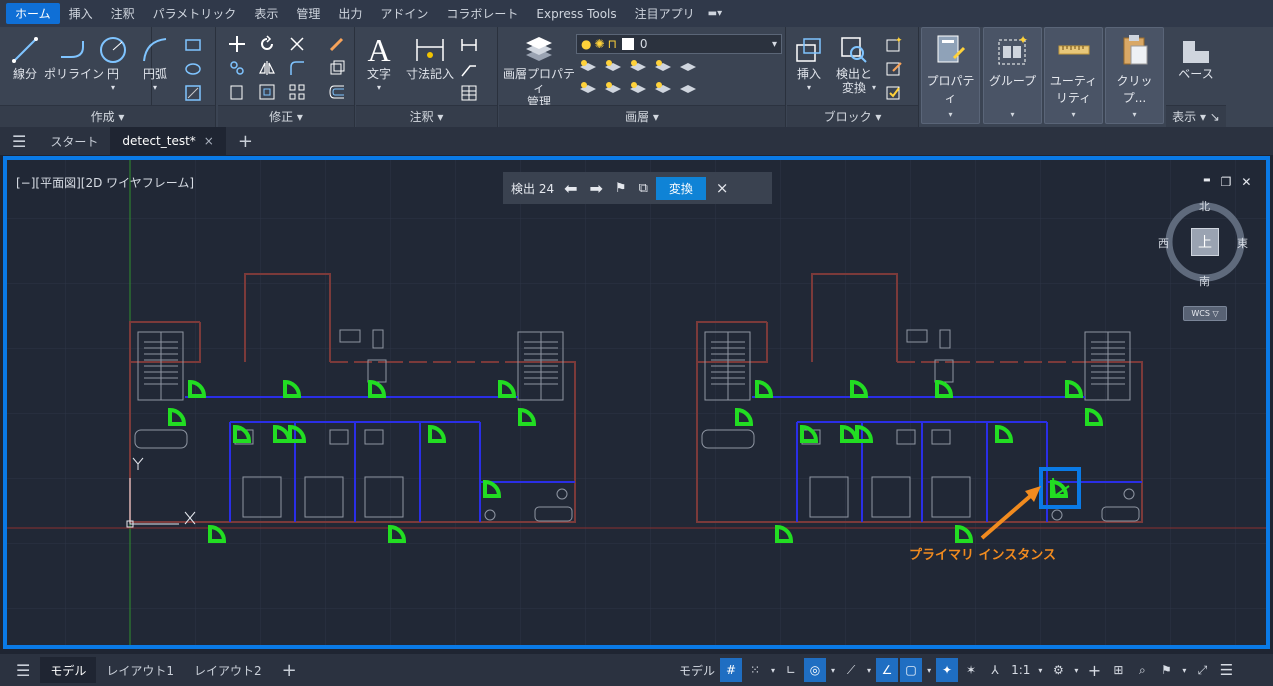 This screenshot has width=1273, height=686. What do you see at coordinates (1076, 670) in the screenshot?
I see `workspace-dropdown-icon: ▾` at bounding box center [1076, 670].